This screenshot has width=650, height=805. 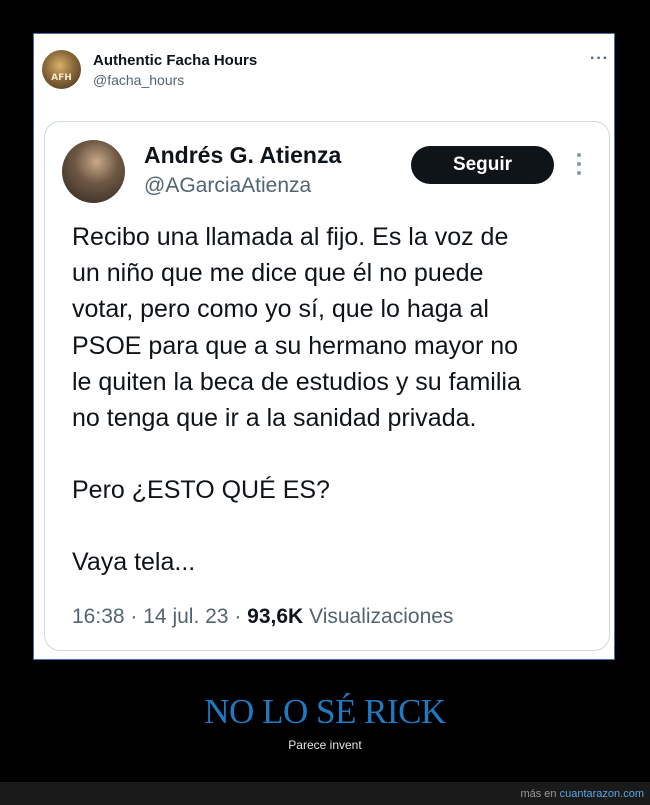 What do you see at coordinates (278, 273) in the screenshot?
I see `tweet-line: un niño que me dice que él no puede` at bounding box center [278, 273].